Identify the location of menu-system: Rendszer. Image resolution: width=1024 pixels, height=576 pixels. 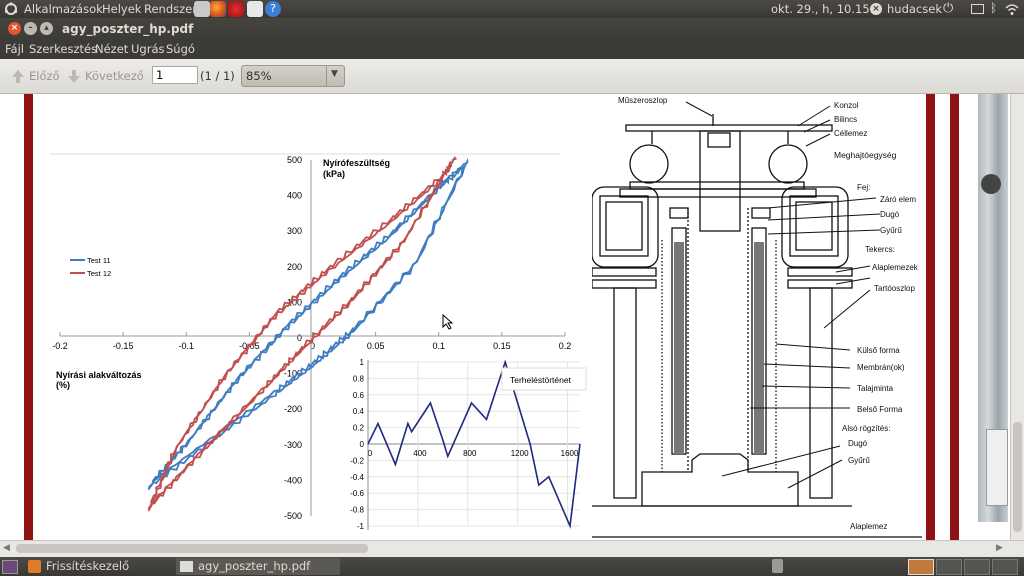
(170, 9).